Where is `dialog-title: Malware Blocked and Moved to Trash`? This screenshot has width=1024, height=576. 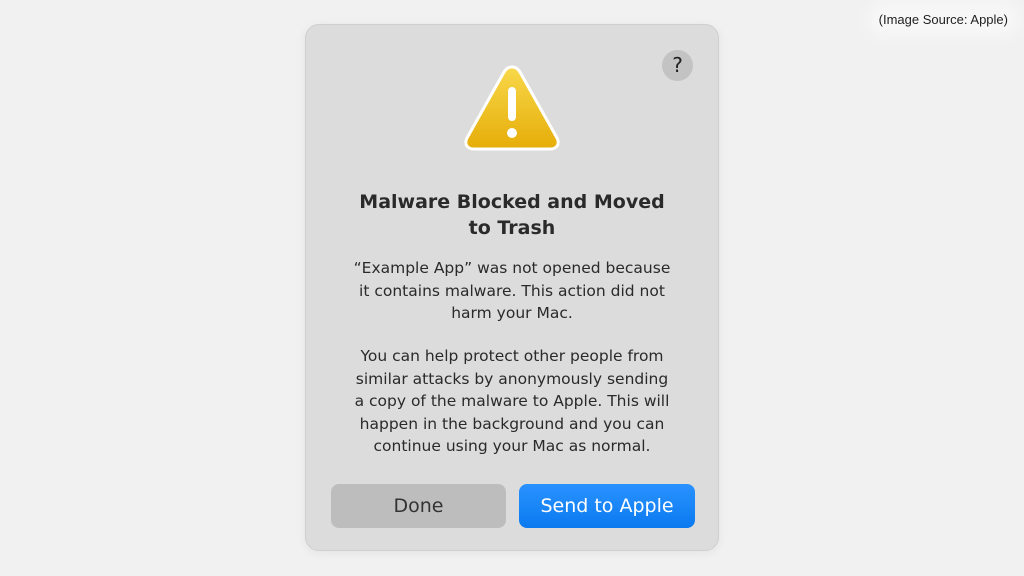
dialog-title: Malware Blocked and Moved to Trash is located at coordinates (512, 215).